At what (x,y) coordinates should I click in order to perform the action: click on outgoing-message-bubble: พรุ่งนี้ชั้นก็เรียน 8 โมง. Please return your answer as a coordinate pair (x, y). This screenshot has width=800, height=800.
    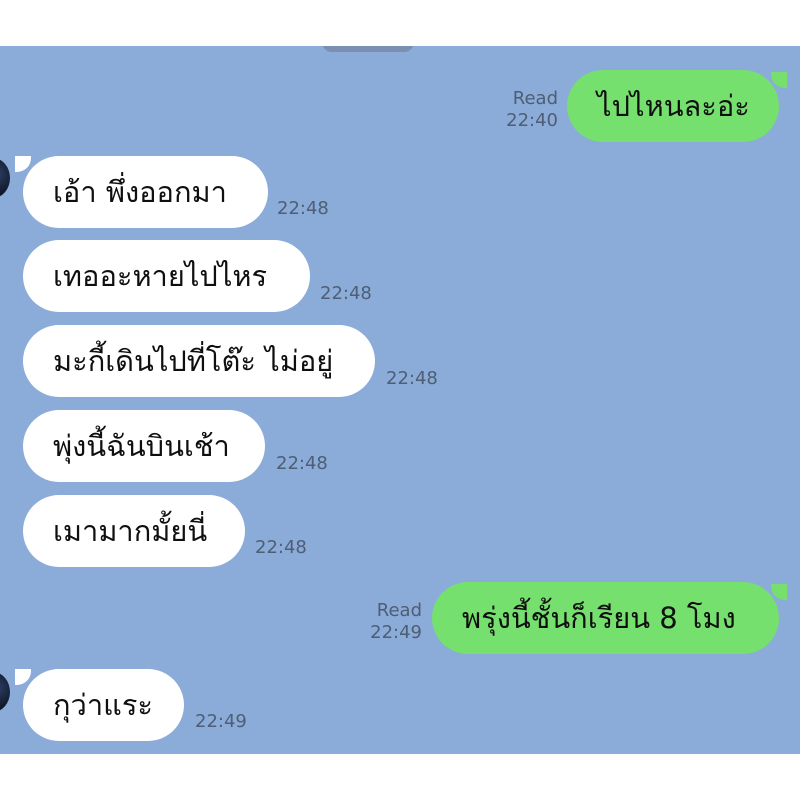
    Looking at the image, I should click on (605, 618).